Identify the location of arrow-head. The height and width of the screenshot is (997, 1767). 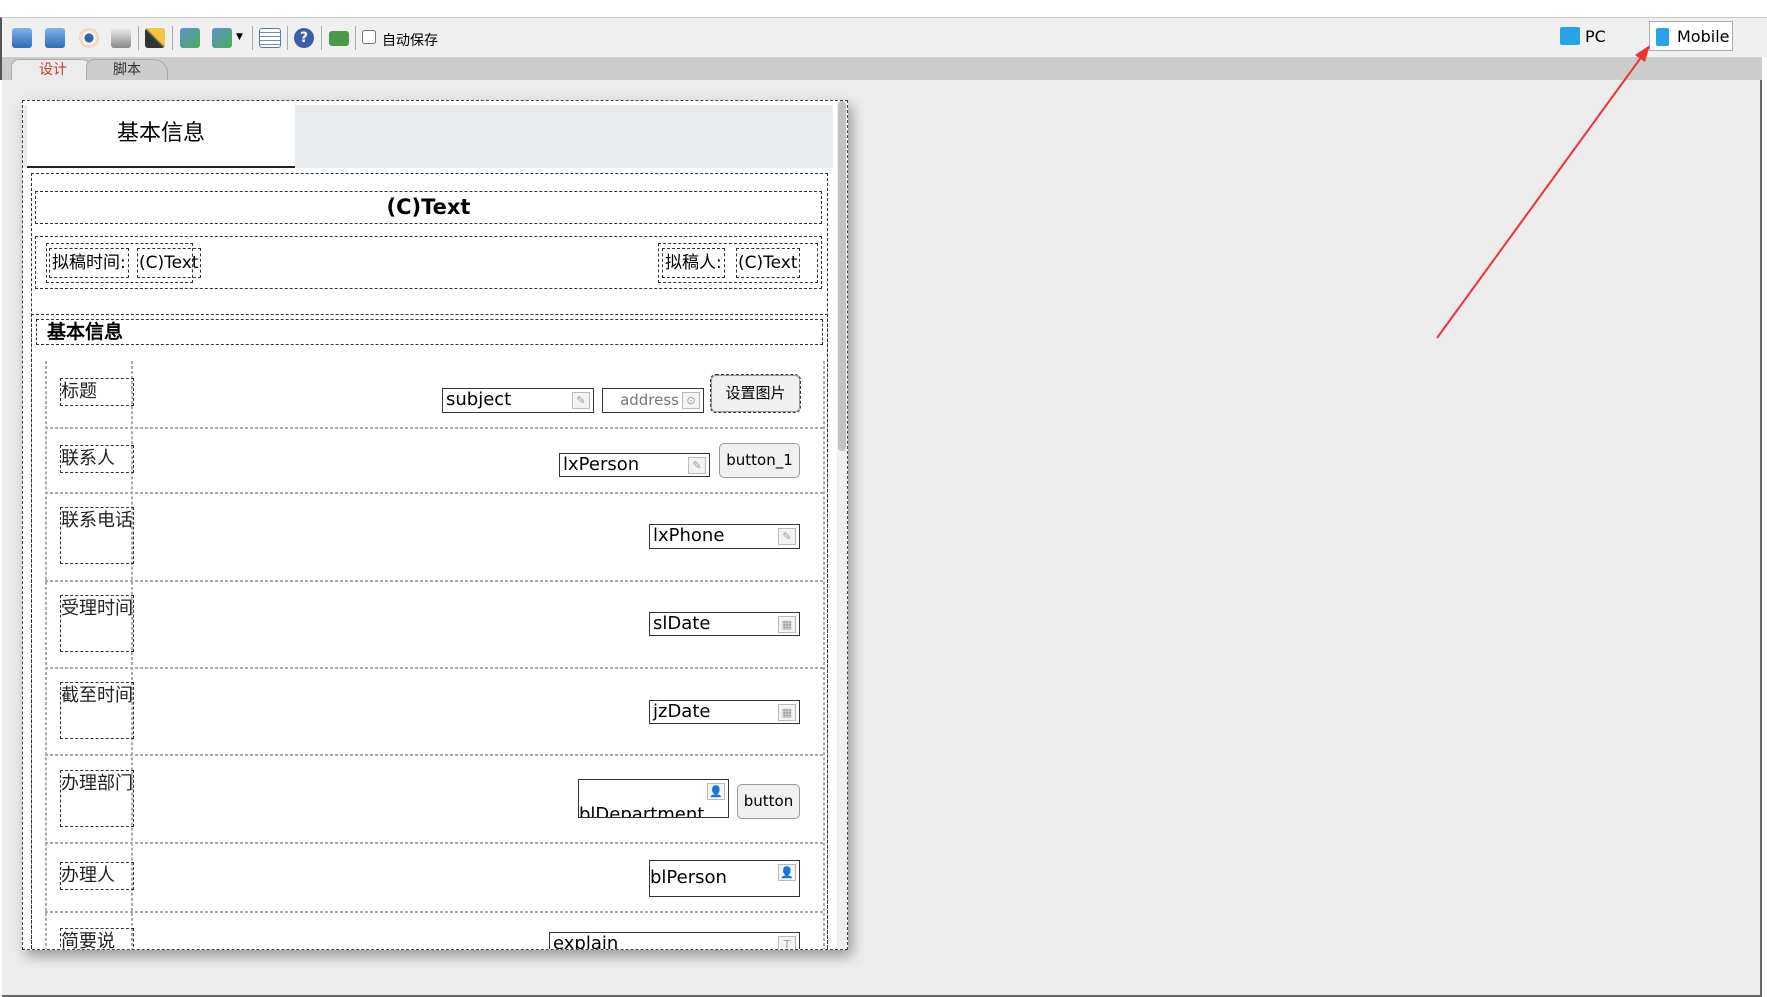
(1642, 53).